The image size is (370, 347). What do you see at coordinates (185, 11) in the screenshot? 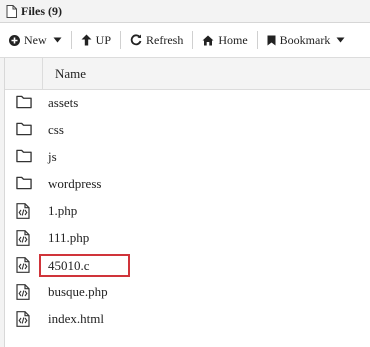
I see `panel-titlebar: Files (9)` at bounding box center [185, 11].